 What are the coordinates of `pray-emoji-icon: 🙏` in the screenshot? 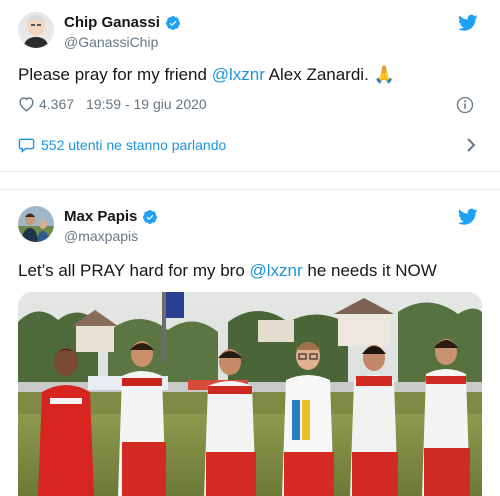 It's located at (384, 74).